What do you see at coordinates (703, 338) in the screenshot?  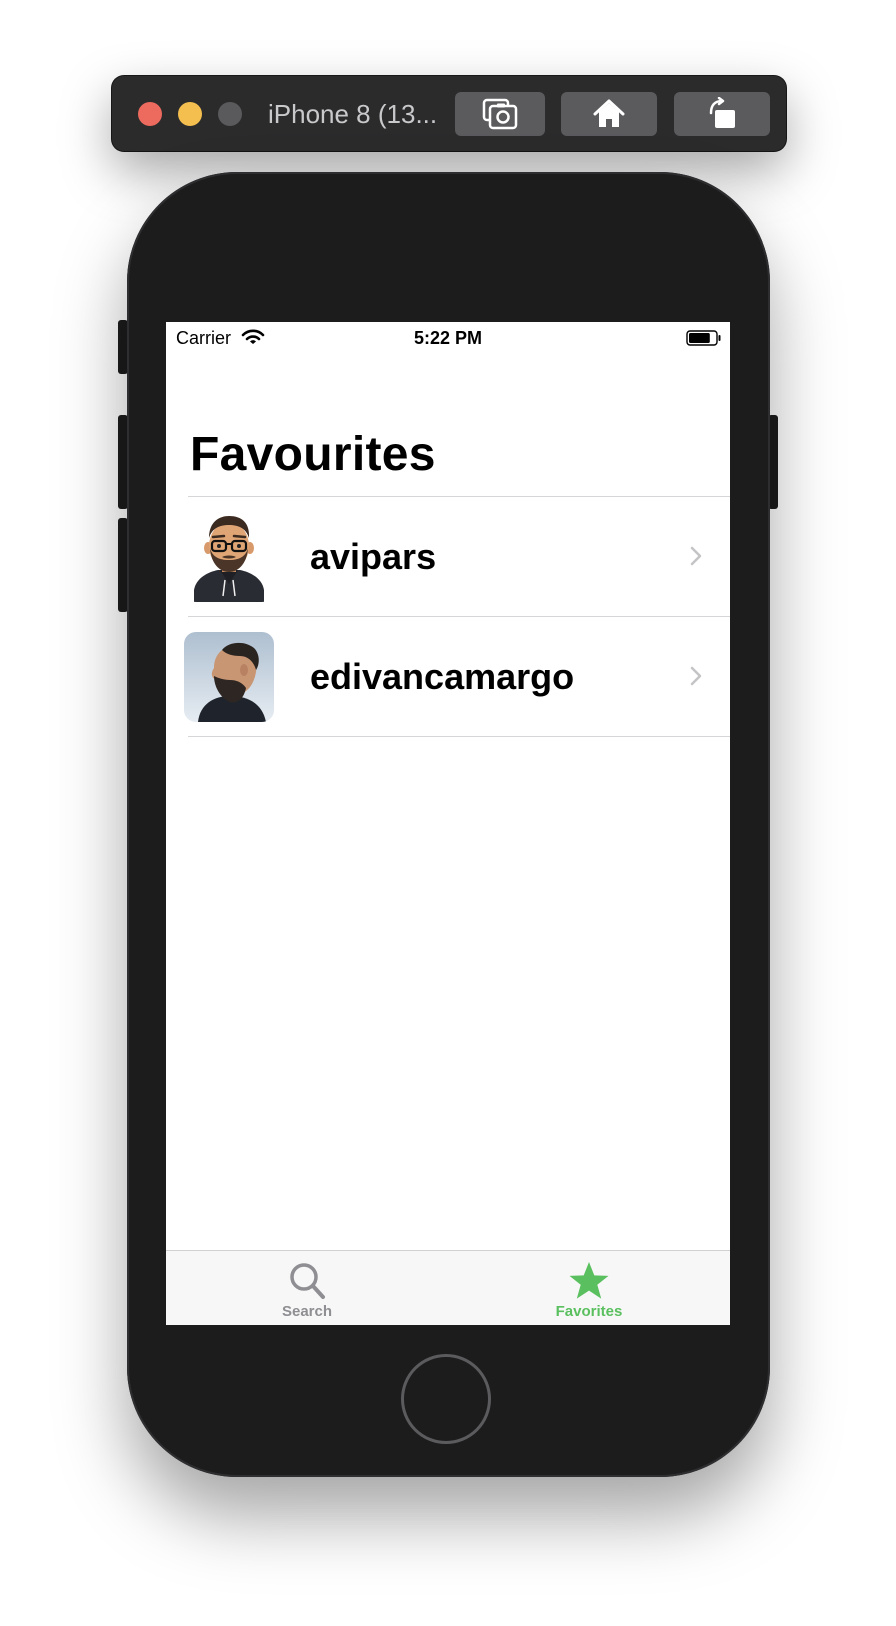 I see `battery-icon` at bounding box center [703, 338].